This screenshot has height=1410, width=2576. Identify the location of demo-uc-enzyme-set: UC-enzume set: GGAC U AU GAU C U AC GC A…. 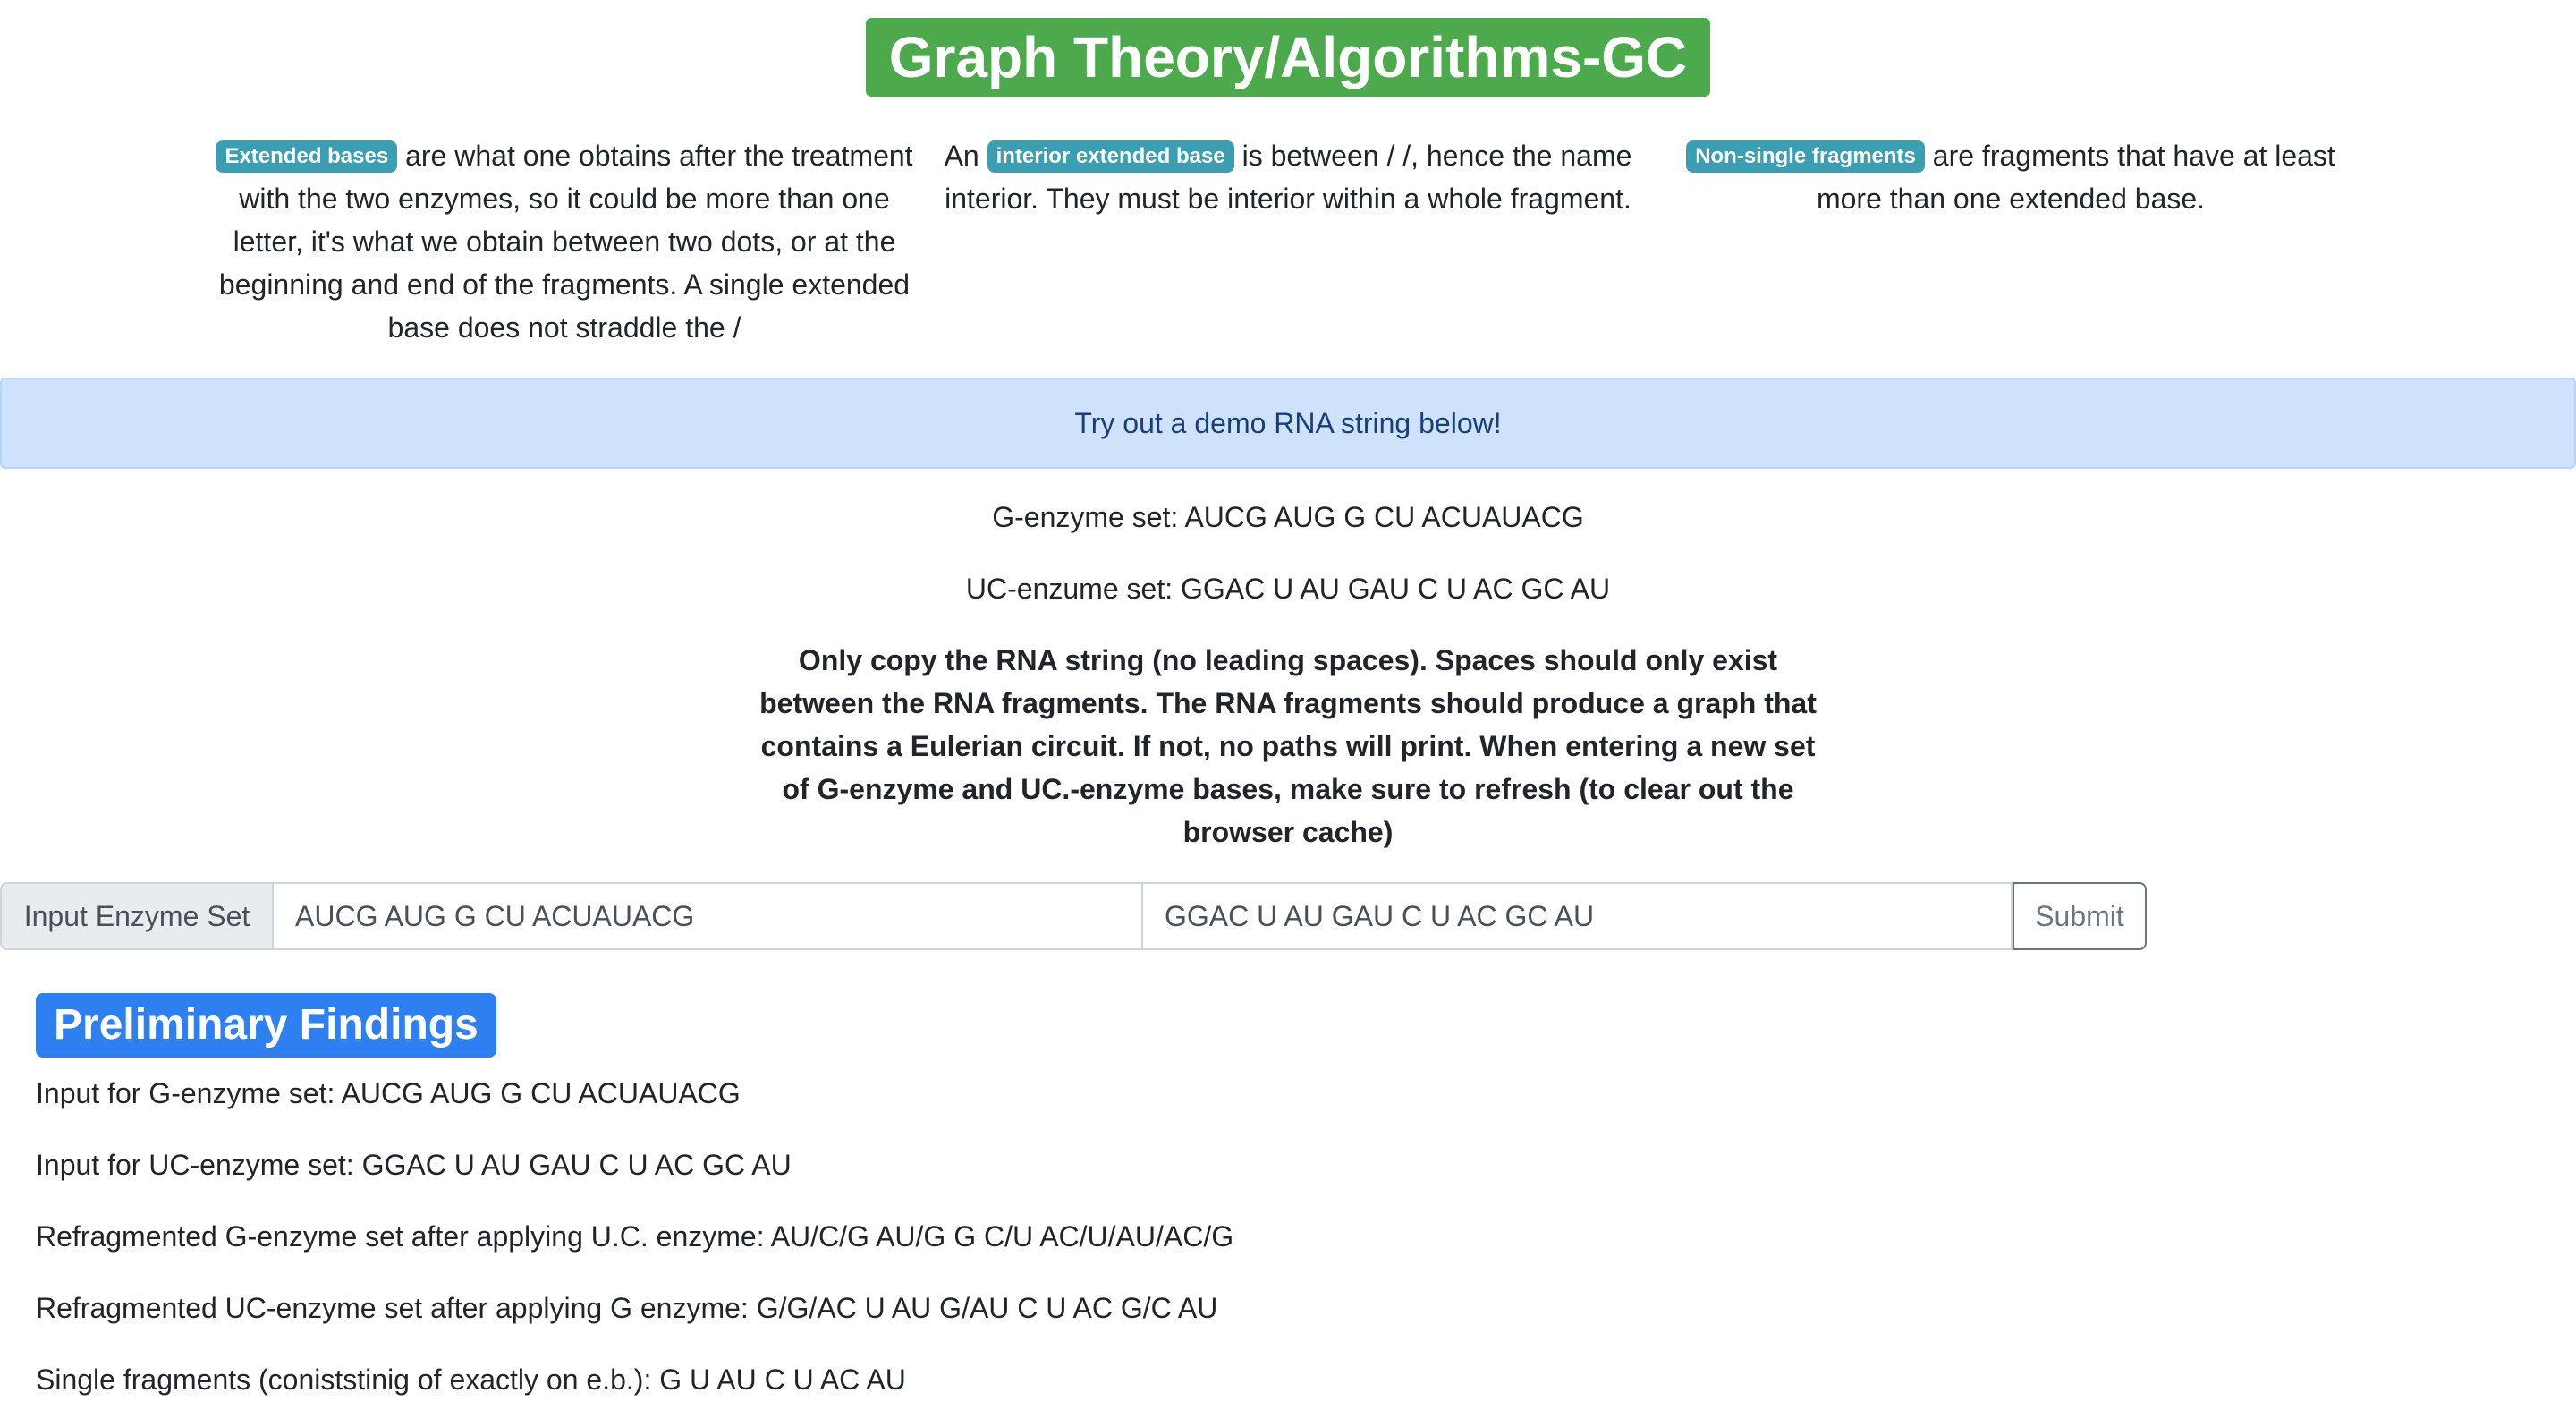
(1288, 589).